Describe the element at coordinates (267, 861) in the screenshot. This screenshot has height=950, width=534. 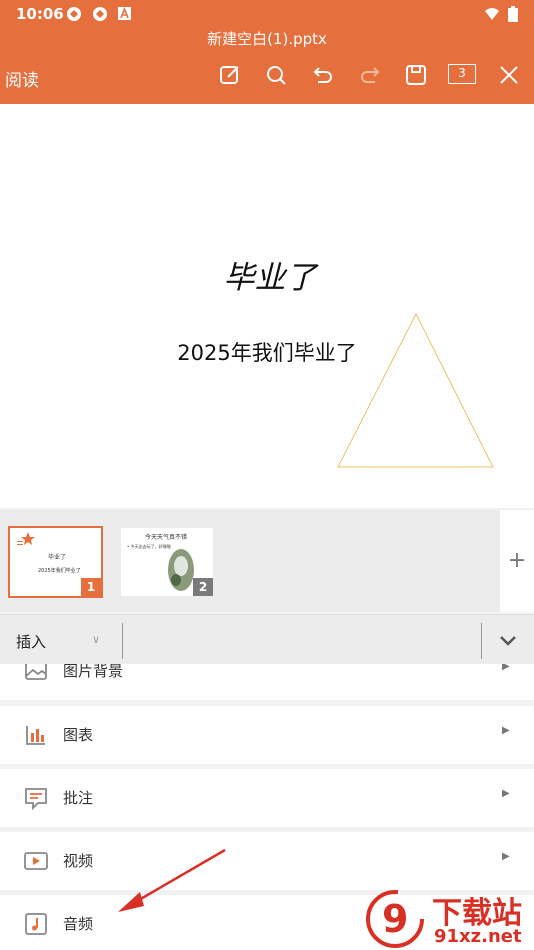
I see `menu-item-video: 视频 ▶` at that location.